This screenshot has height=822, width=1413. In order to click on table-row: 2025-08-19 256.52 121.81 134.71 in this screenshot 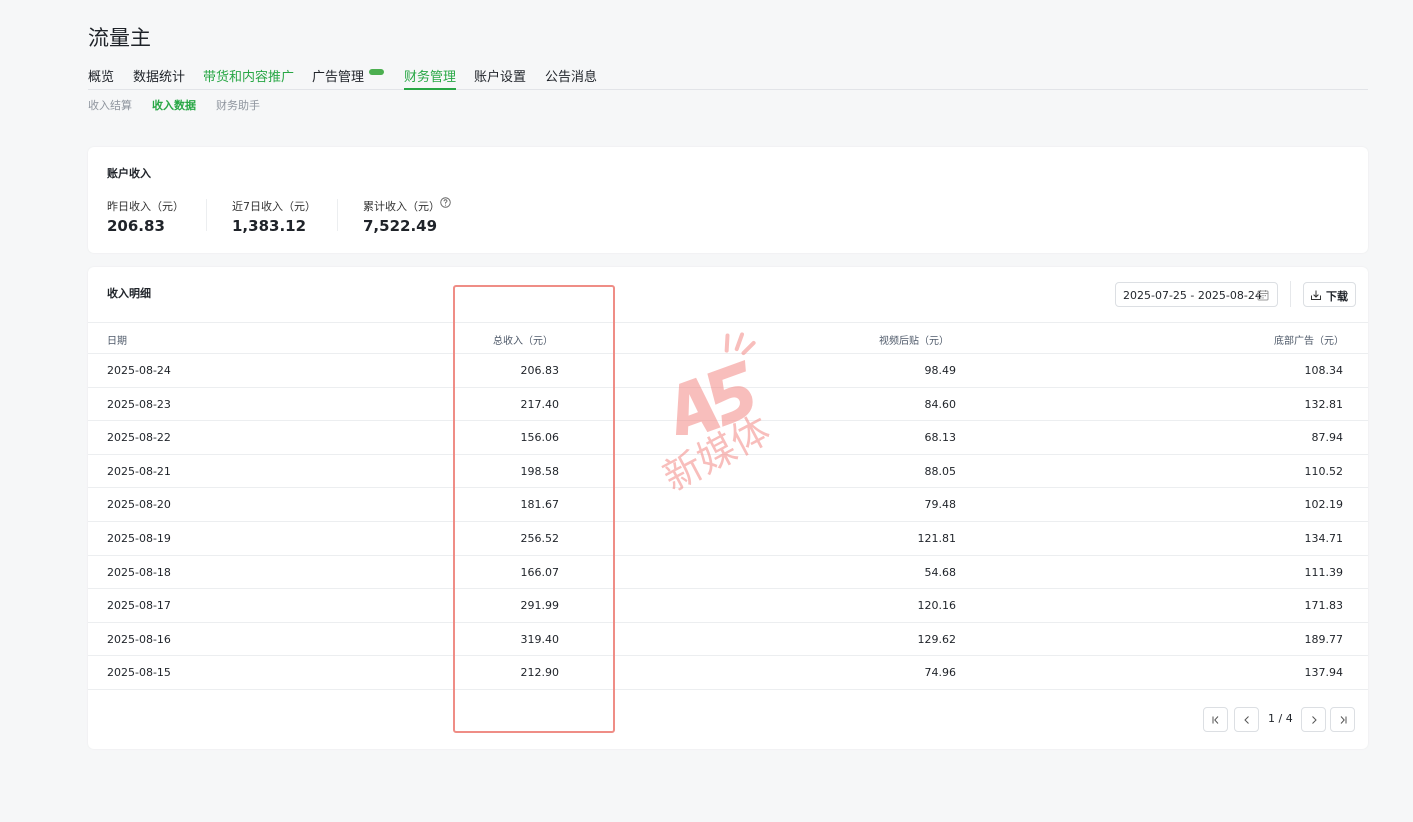, I will do `click(728, 539)`.